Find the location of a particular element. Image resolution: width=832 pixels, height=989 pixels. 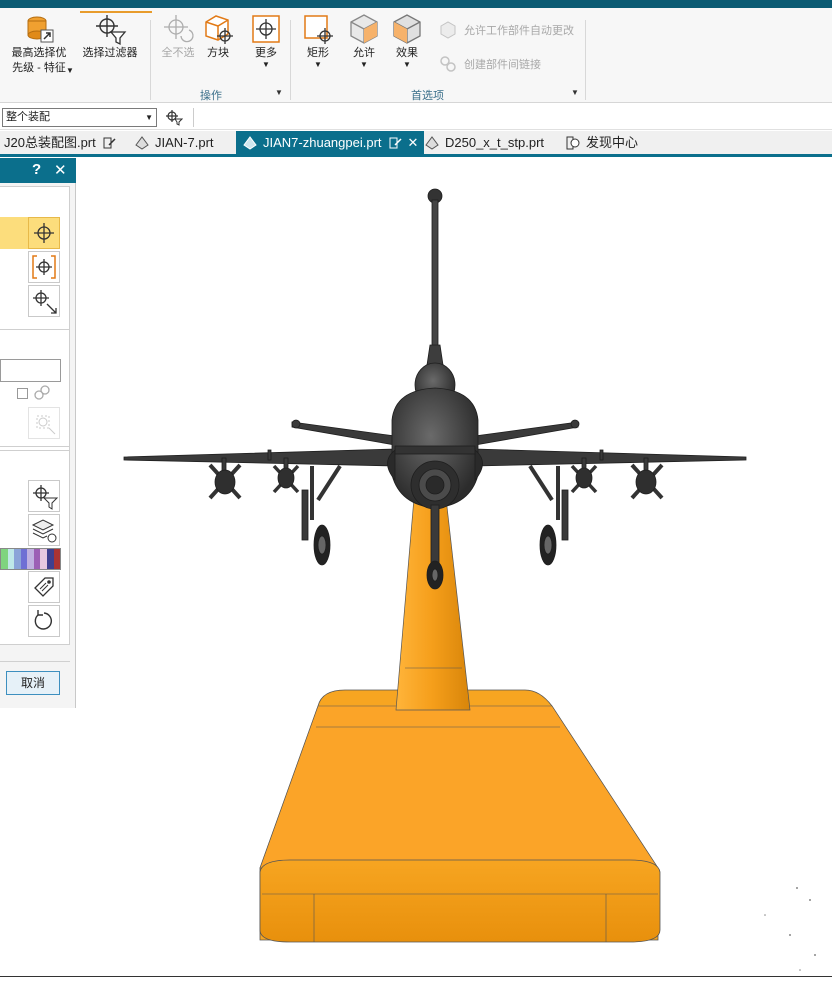

effect-button: 效果 ▼ is located at coordinates (407, 40).